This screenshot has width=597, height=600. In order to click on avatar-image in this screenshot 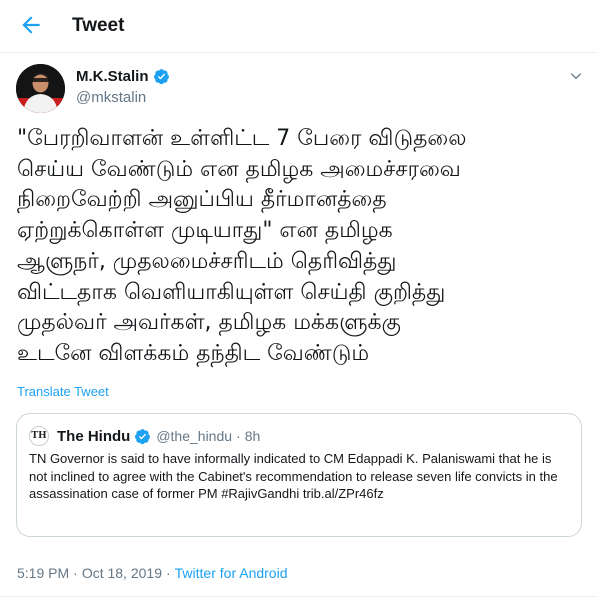, I will do `click(40, 88)`.